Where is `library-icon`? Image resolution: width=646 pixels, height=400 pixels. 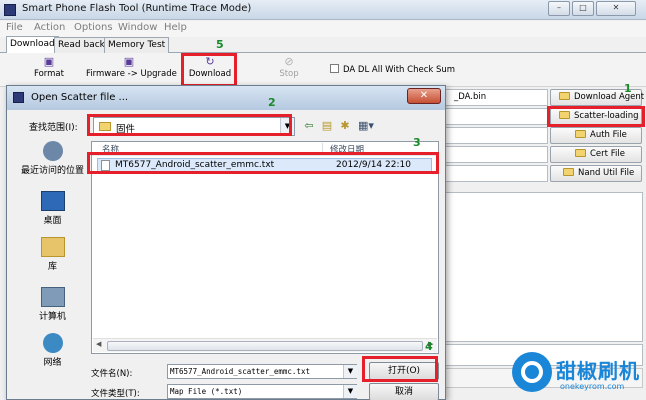
library-icon is located at coordinates (52, 247).